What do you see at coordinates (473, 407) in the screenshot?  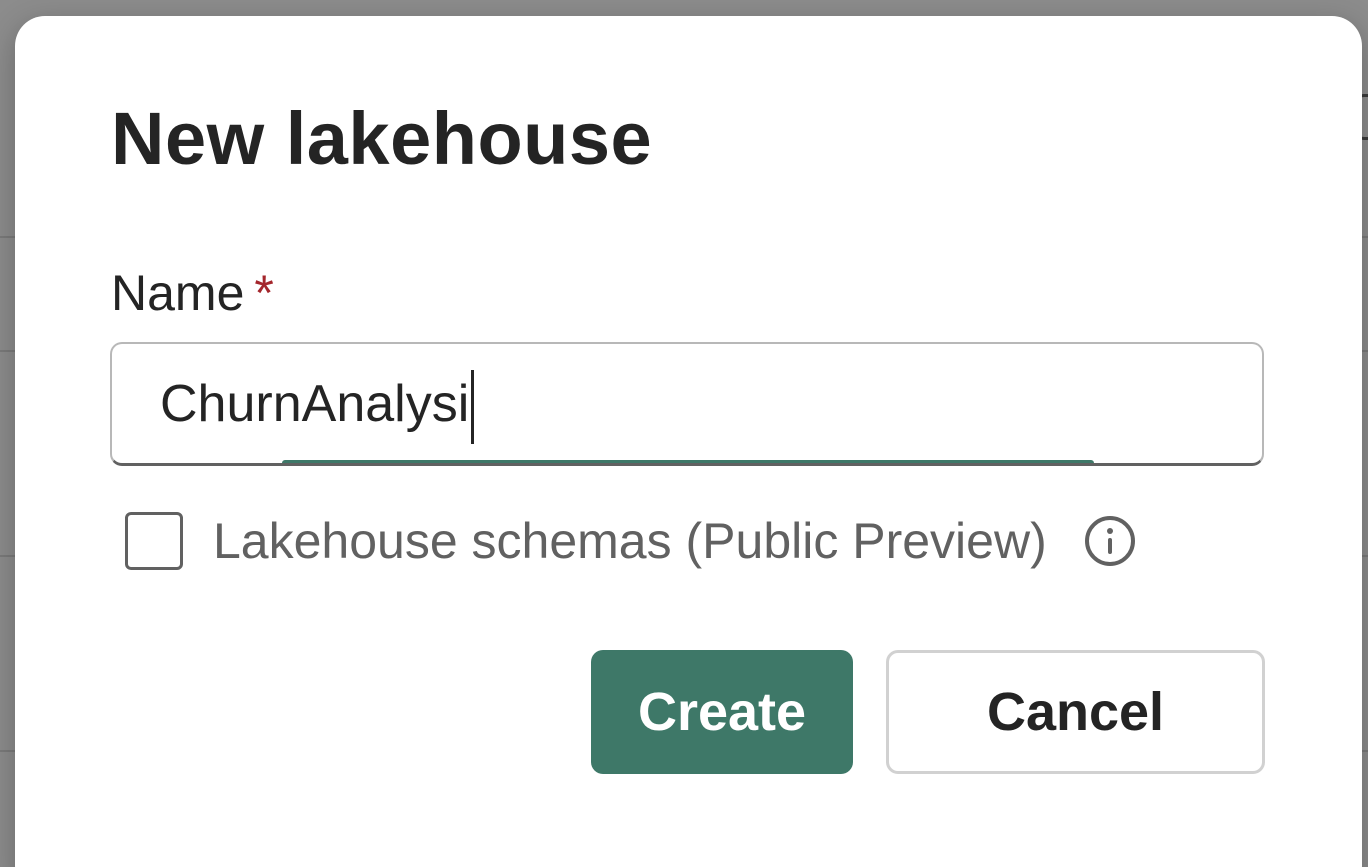 I see `text-caret` at bounding box center [473, 407].